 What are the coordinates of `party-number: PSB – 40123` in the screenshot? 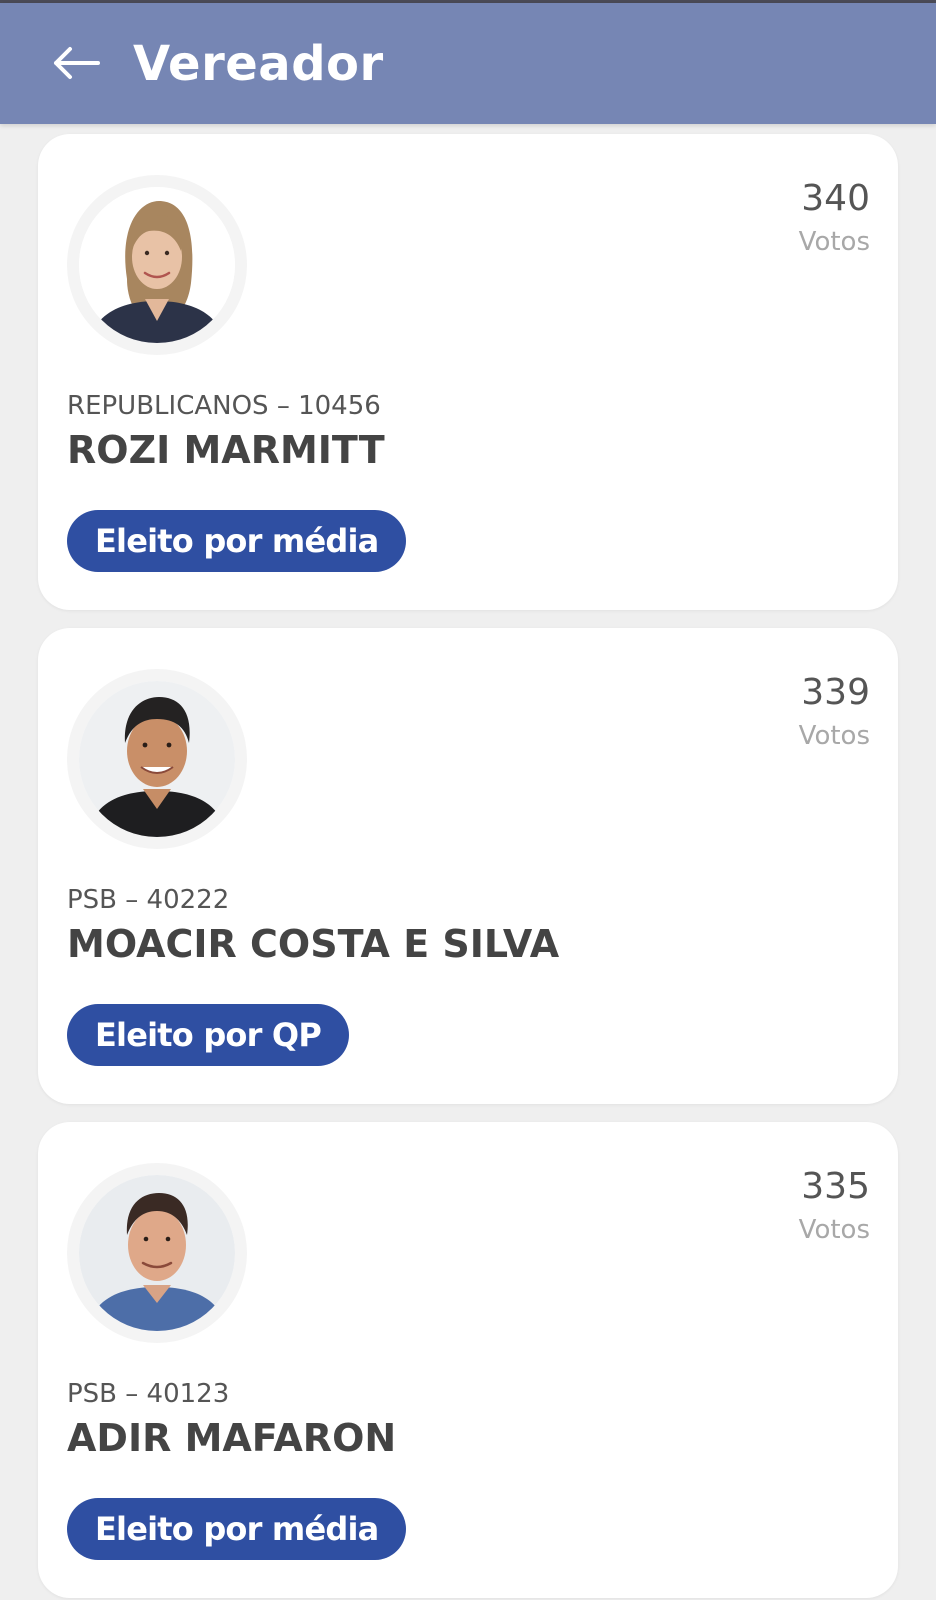 It's located at (148, 1394).